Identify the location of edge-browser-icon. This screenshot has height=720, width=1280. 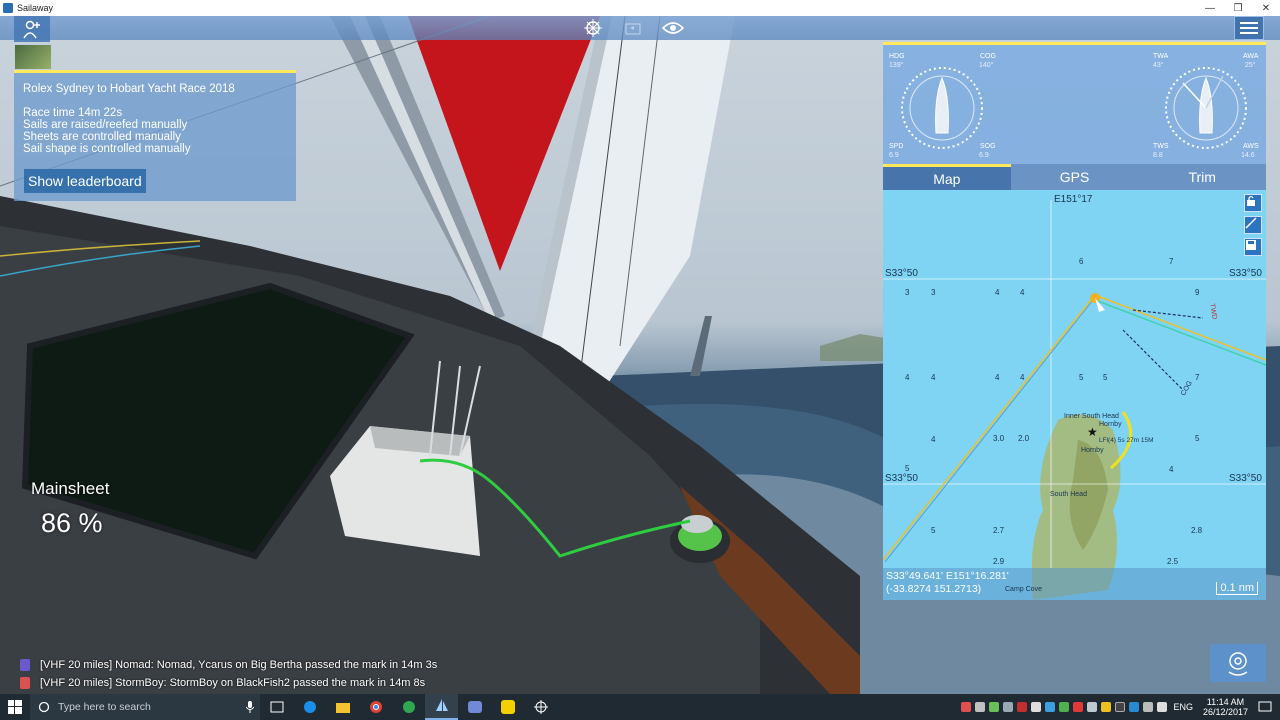
(309, 707).